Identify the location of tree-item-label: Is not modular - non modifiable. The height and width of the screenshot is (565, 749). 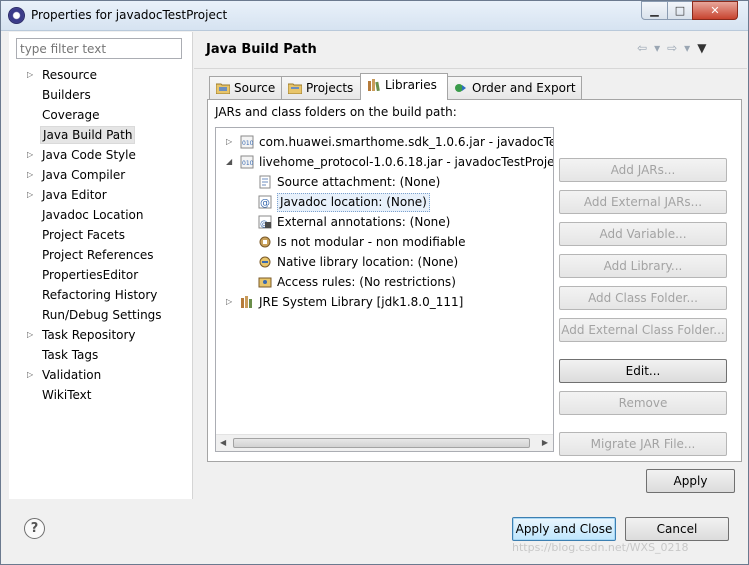
(371, 242).